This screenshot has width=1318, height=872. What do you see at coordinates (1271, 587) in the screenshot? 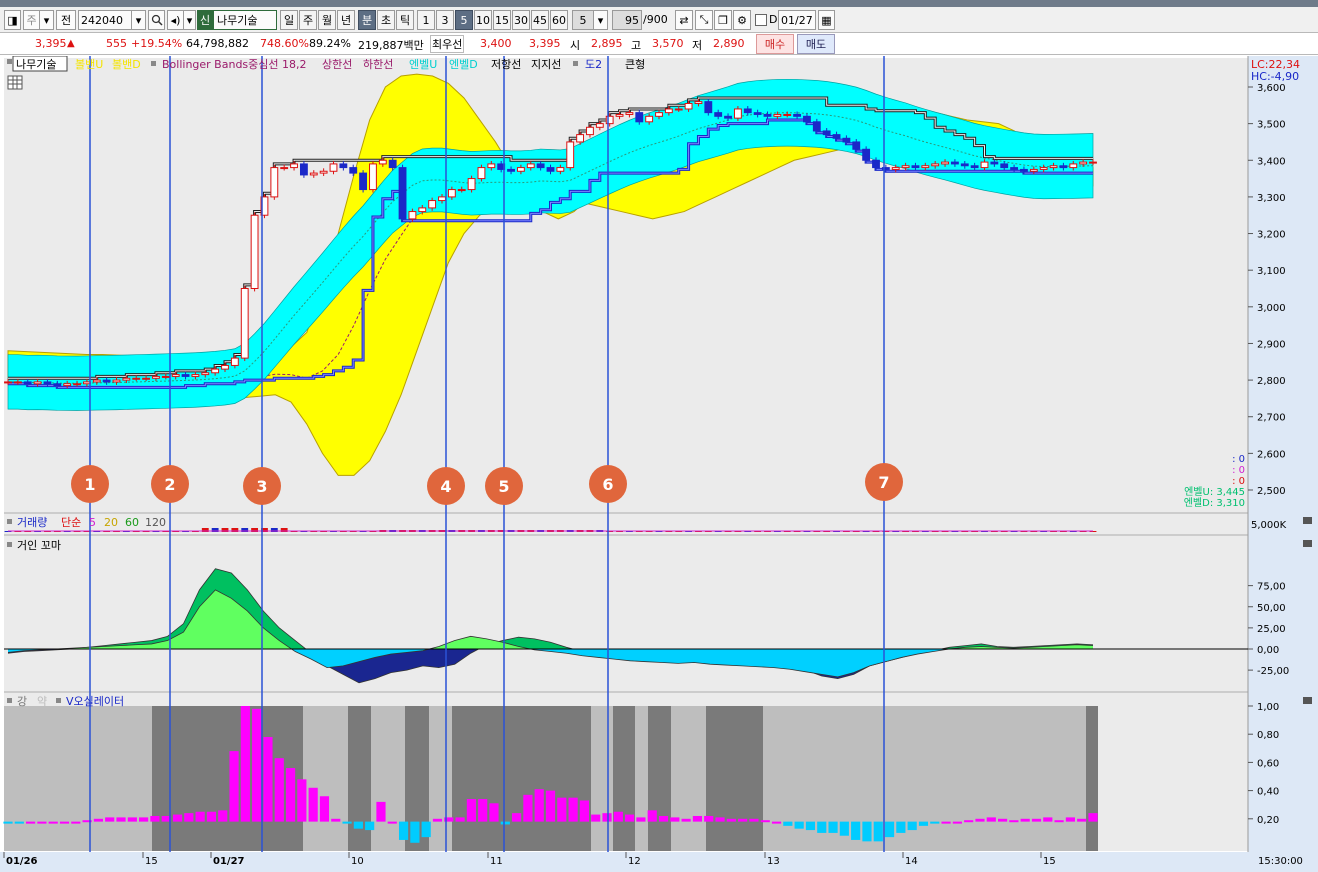
I see `osc-tick-label: 75,00` at bounding box center [1271, 587].